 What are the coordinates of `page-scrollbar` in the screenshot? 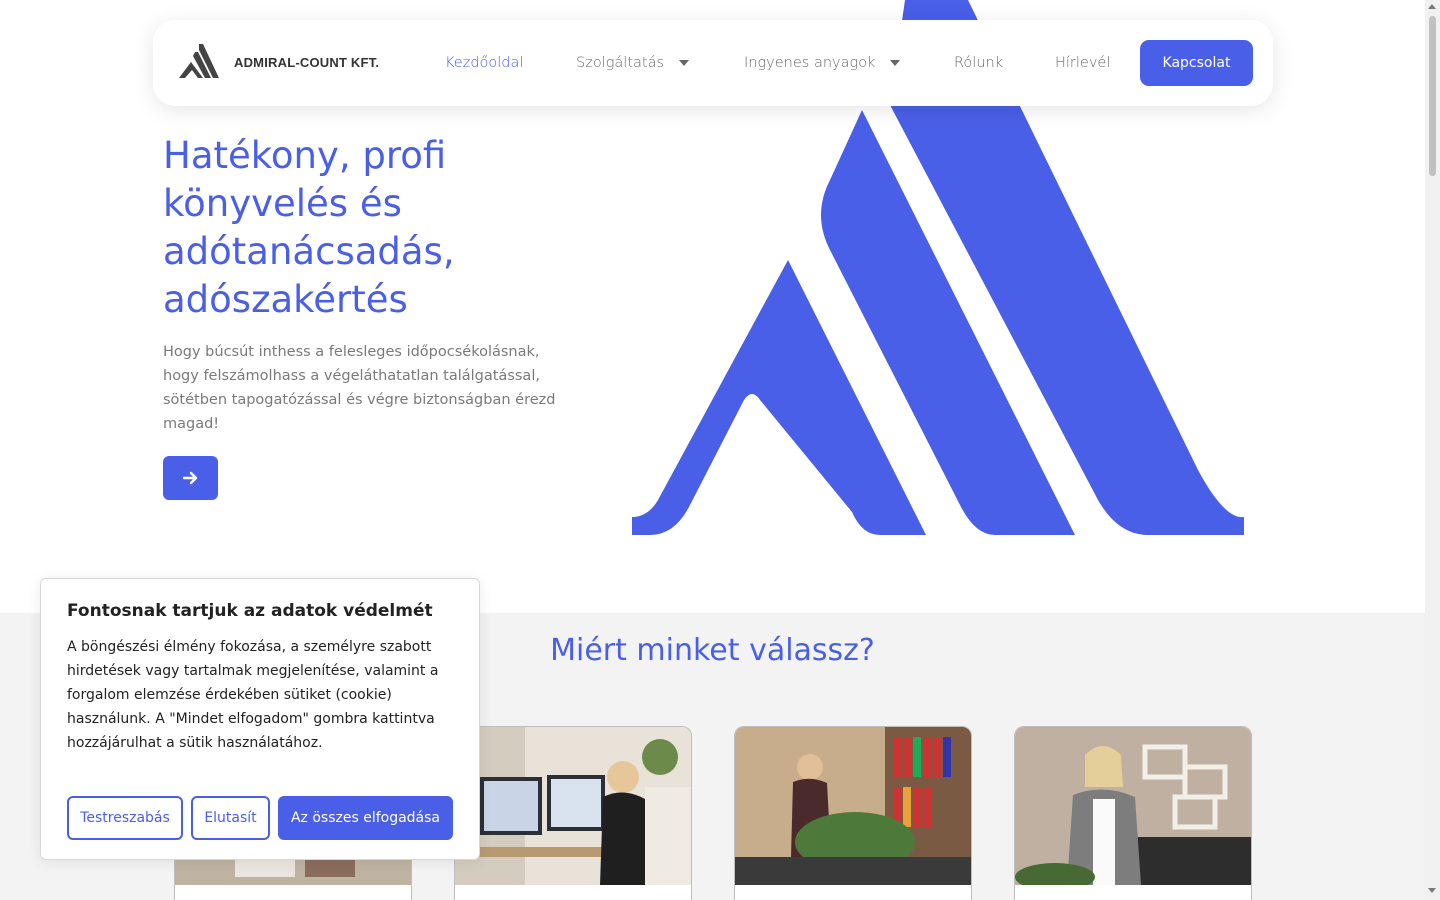 It's located at (1432, 450).